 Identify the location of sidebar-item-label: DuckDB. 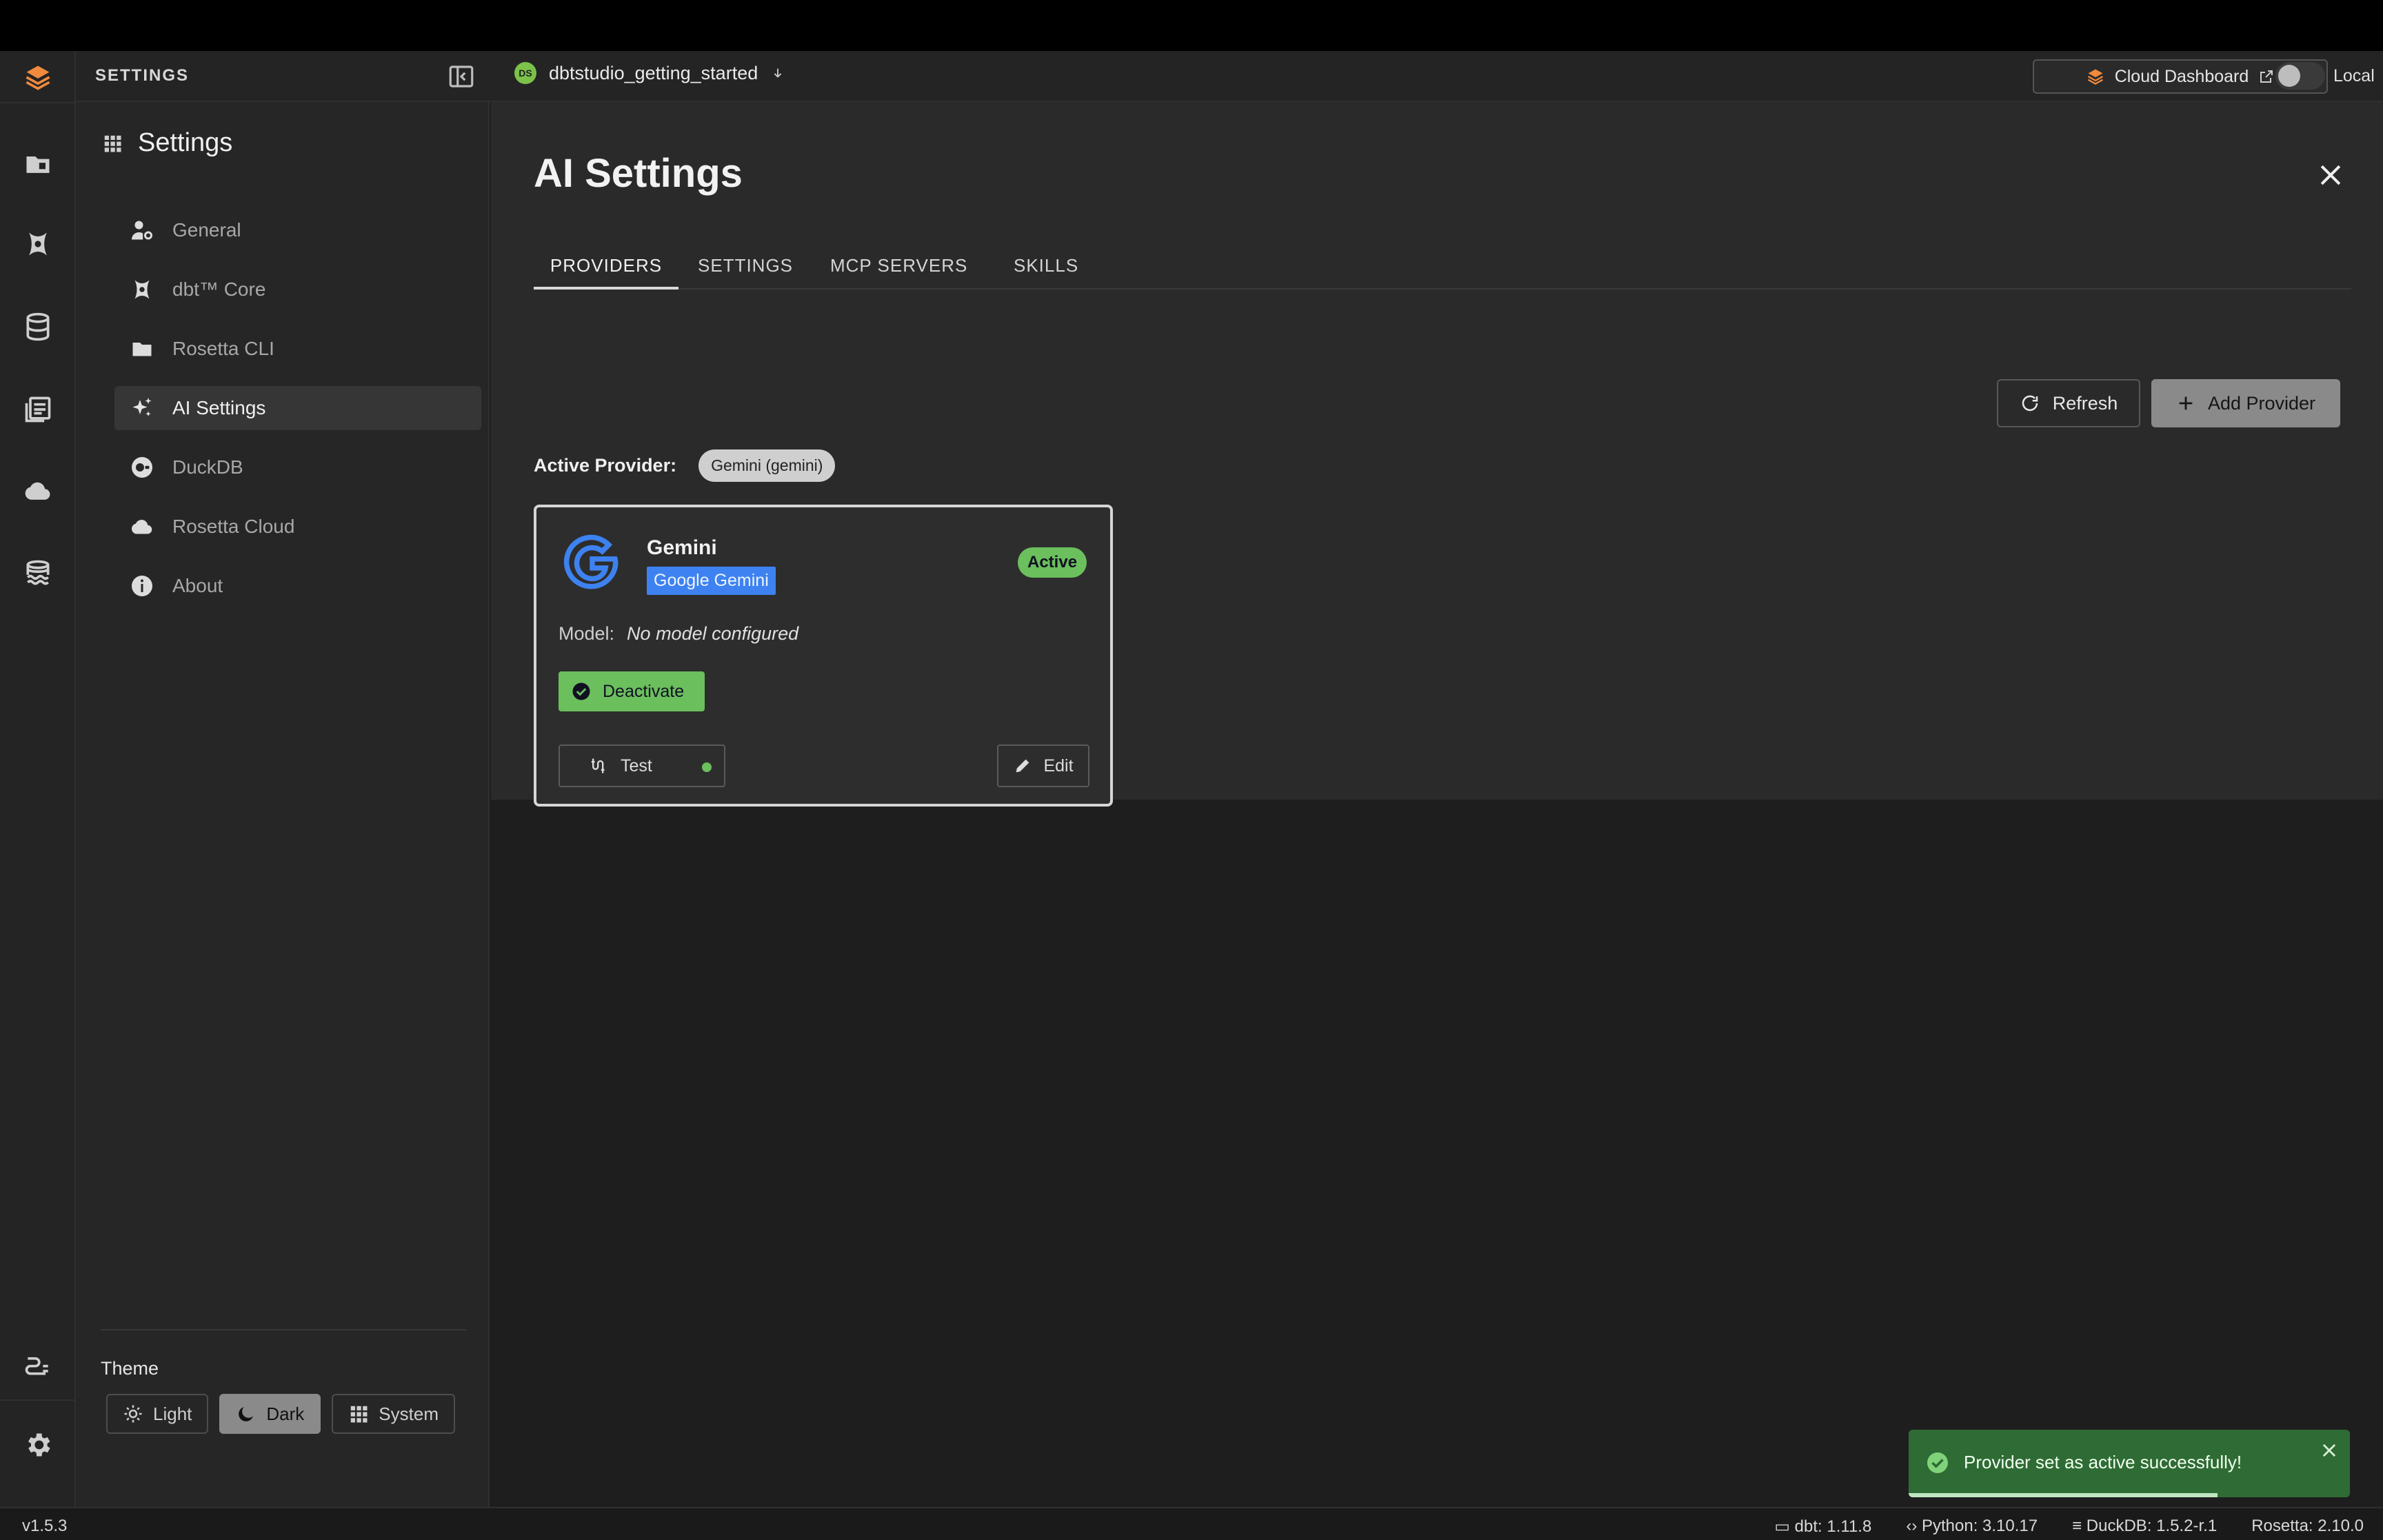
(207, 467).